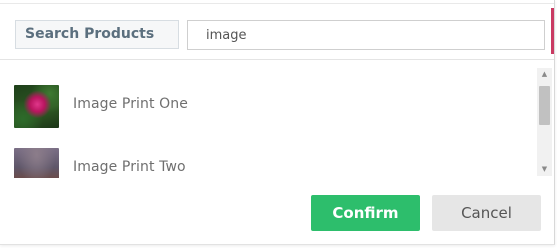 The image size is (557, 248). I want to click on cancel-button: Cancel, so click(486, 213).